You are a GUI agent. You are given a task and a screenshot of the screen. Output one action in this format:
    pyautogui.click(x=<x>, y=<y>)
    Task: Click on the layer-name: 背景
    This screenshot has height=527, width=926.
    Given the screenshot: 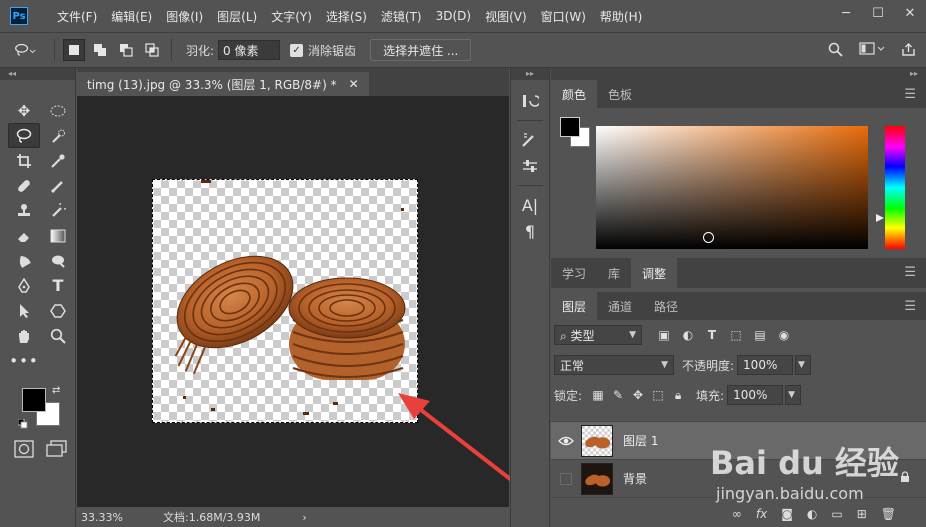 What is the action you would take?
    pyautogui.click(x=761, y=478)
    